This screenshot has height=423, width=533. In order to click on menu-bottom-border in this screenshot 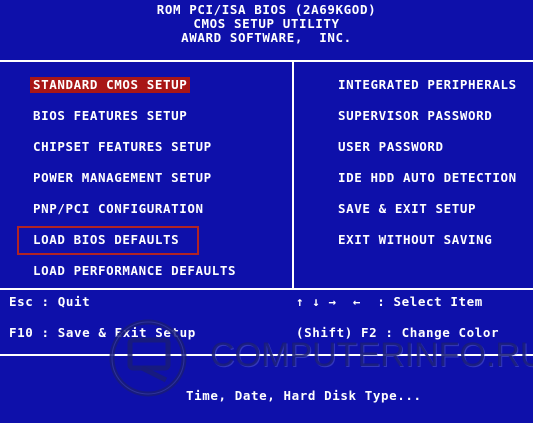, I will do `click(266, 289)`.